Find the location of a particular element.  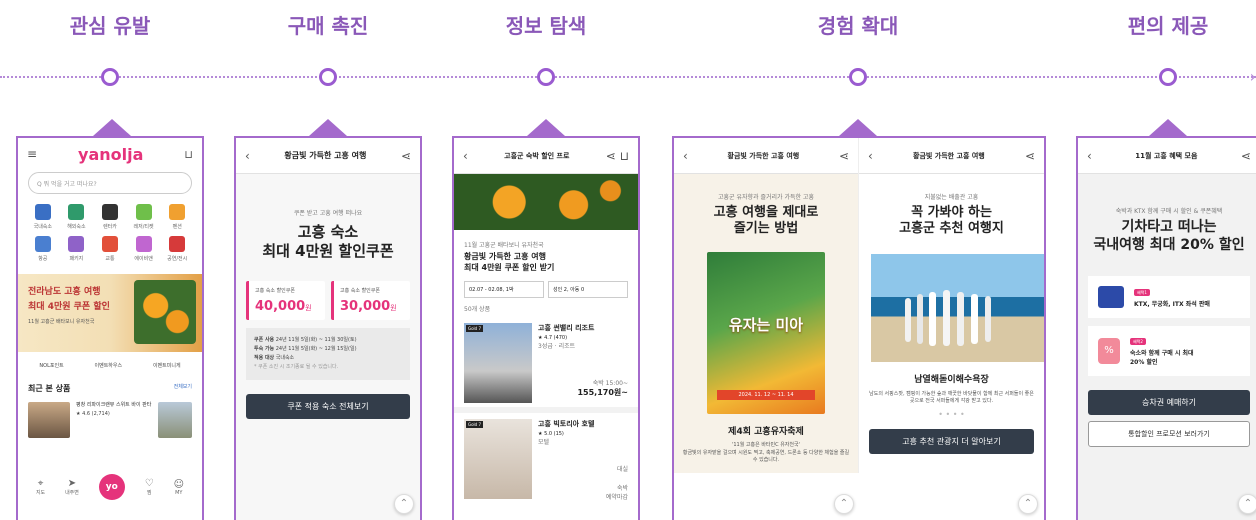

carousel-dots: • • • • is located at coordinates (951, 414).